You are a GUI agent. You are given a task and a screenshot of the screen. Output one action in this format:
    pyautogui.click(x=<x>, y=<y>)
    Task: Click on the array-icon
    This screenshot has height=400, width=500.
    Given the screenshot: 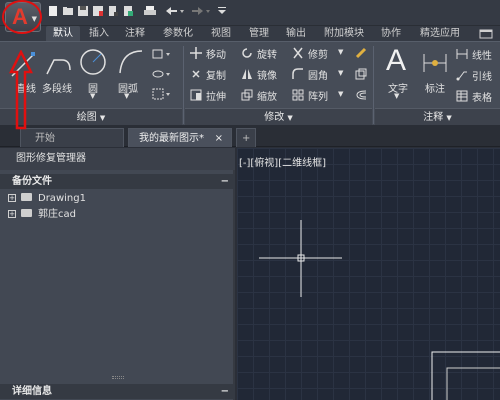 What is the action you would take?
    pyautogui.click(x=298, y=95)
    